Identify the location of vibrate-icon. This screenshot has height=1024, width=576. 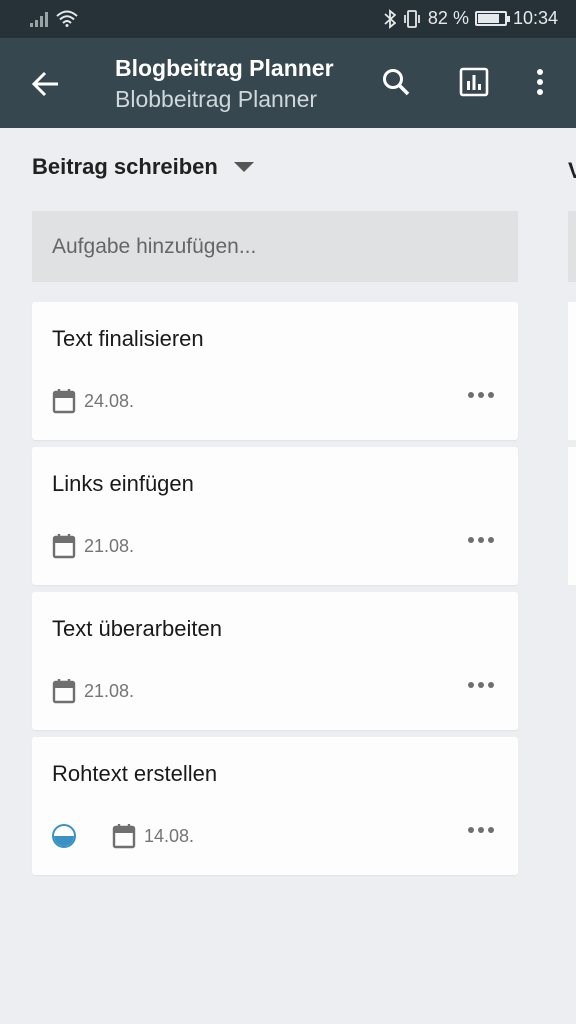
(412, 18).